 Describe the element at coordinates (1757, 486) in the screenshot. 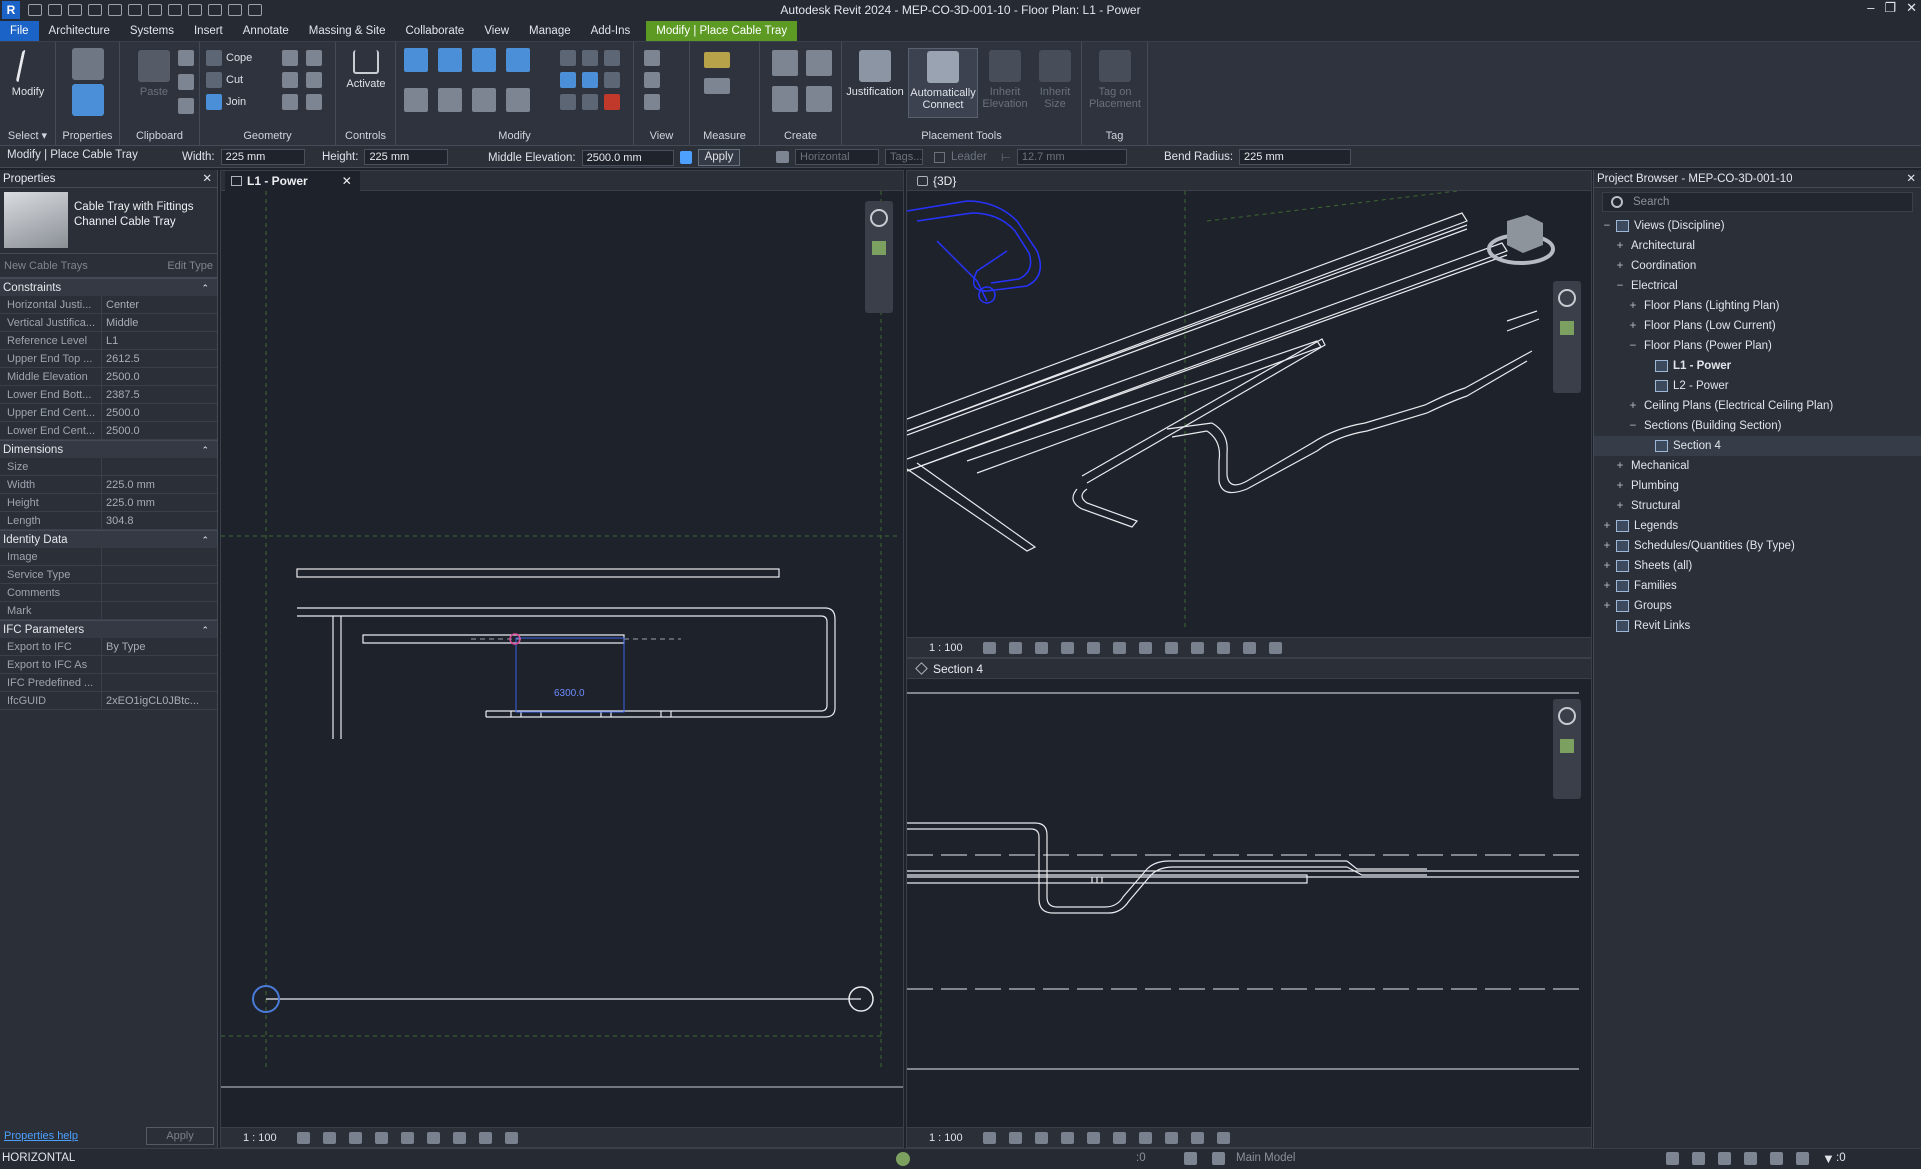

I see `browser-item: + Plumbing` at that location.